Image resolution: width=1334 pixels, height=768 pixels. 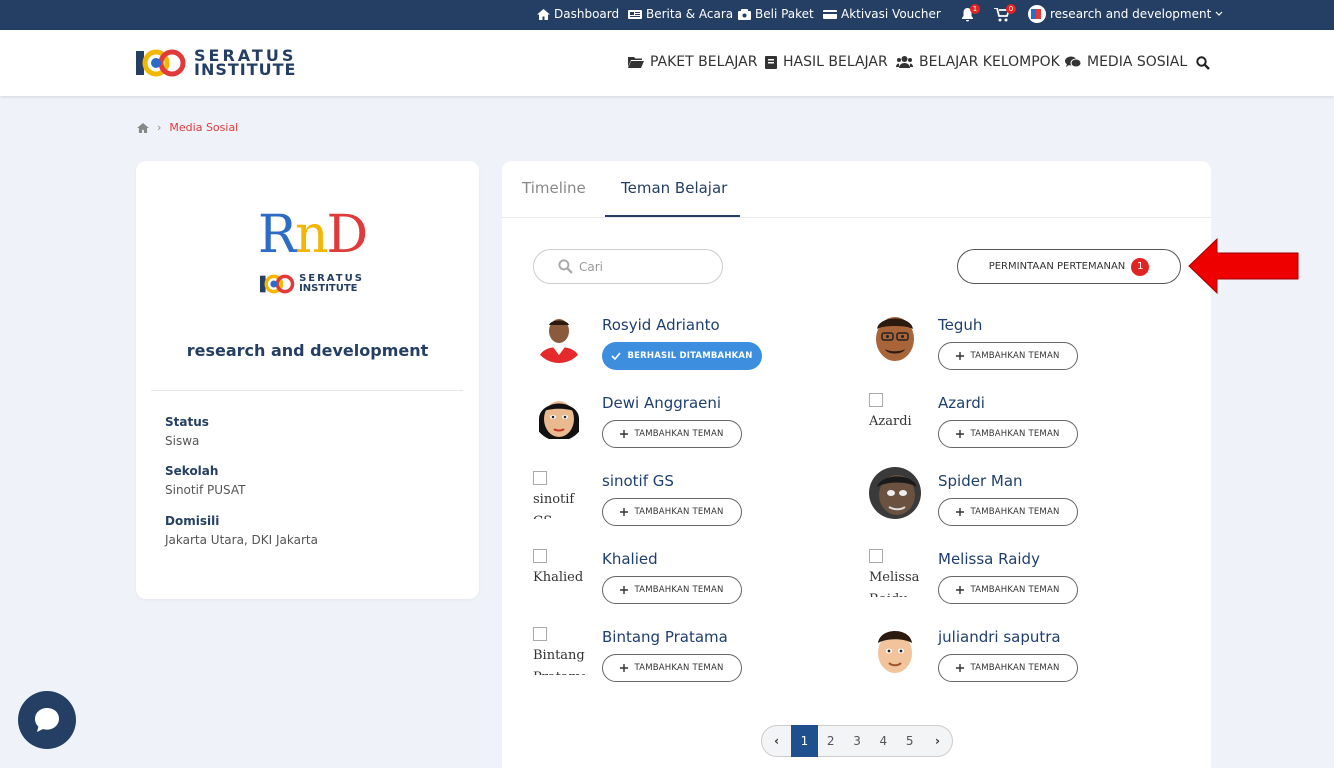 What do you see at coordinates (989, 559) in the screenshot?
I see `friend-name: Melissa Raidy` at bounding box center [989, 559].